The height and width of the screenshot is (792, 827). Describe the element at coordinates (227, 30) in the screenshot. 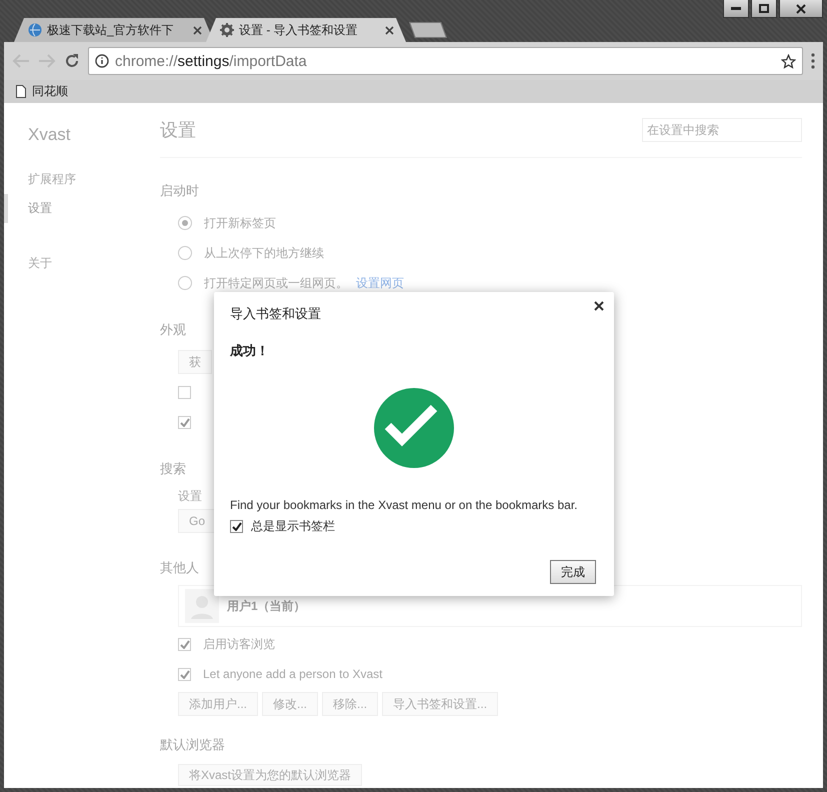

I see `gear-icon` at that location.